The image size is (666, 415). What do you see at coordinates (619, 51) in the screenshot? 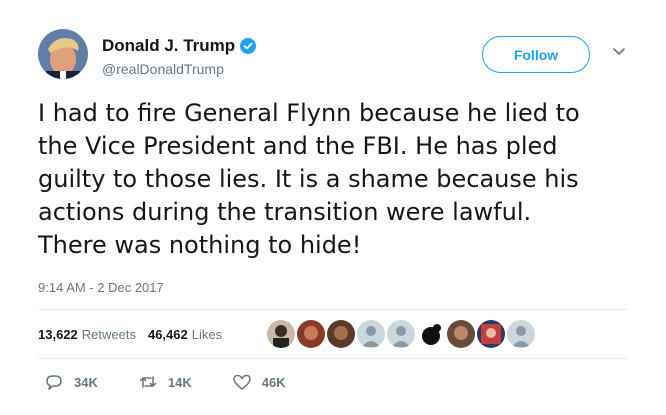
I see `chevron-down-icon` at bounding box center [619, 51].